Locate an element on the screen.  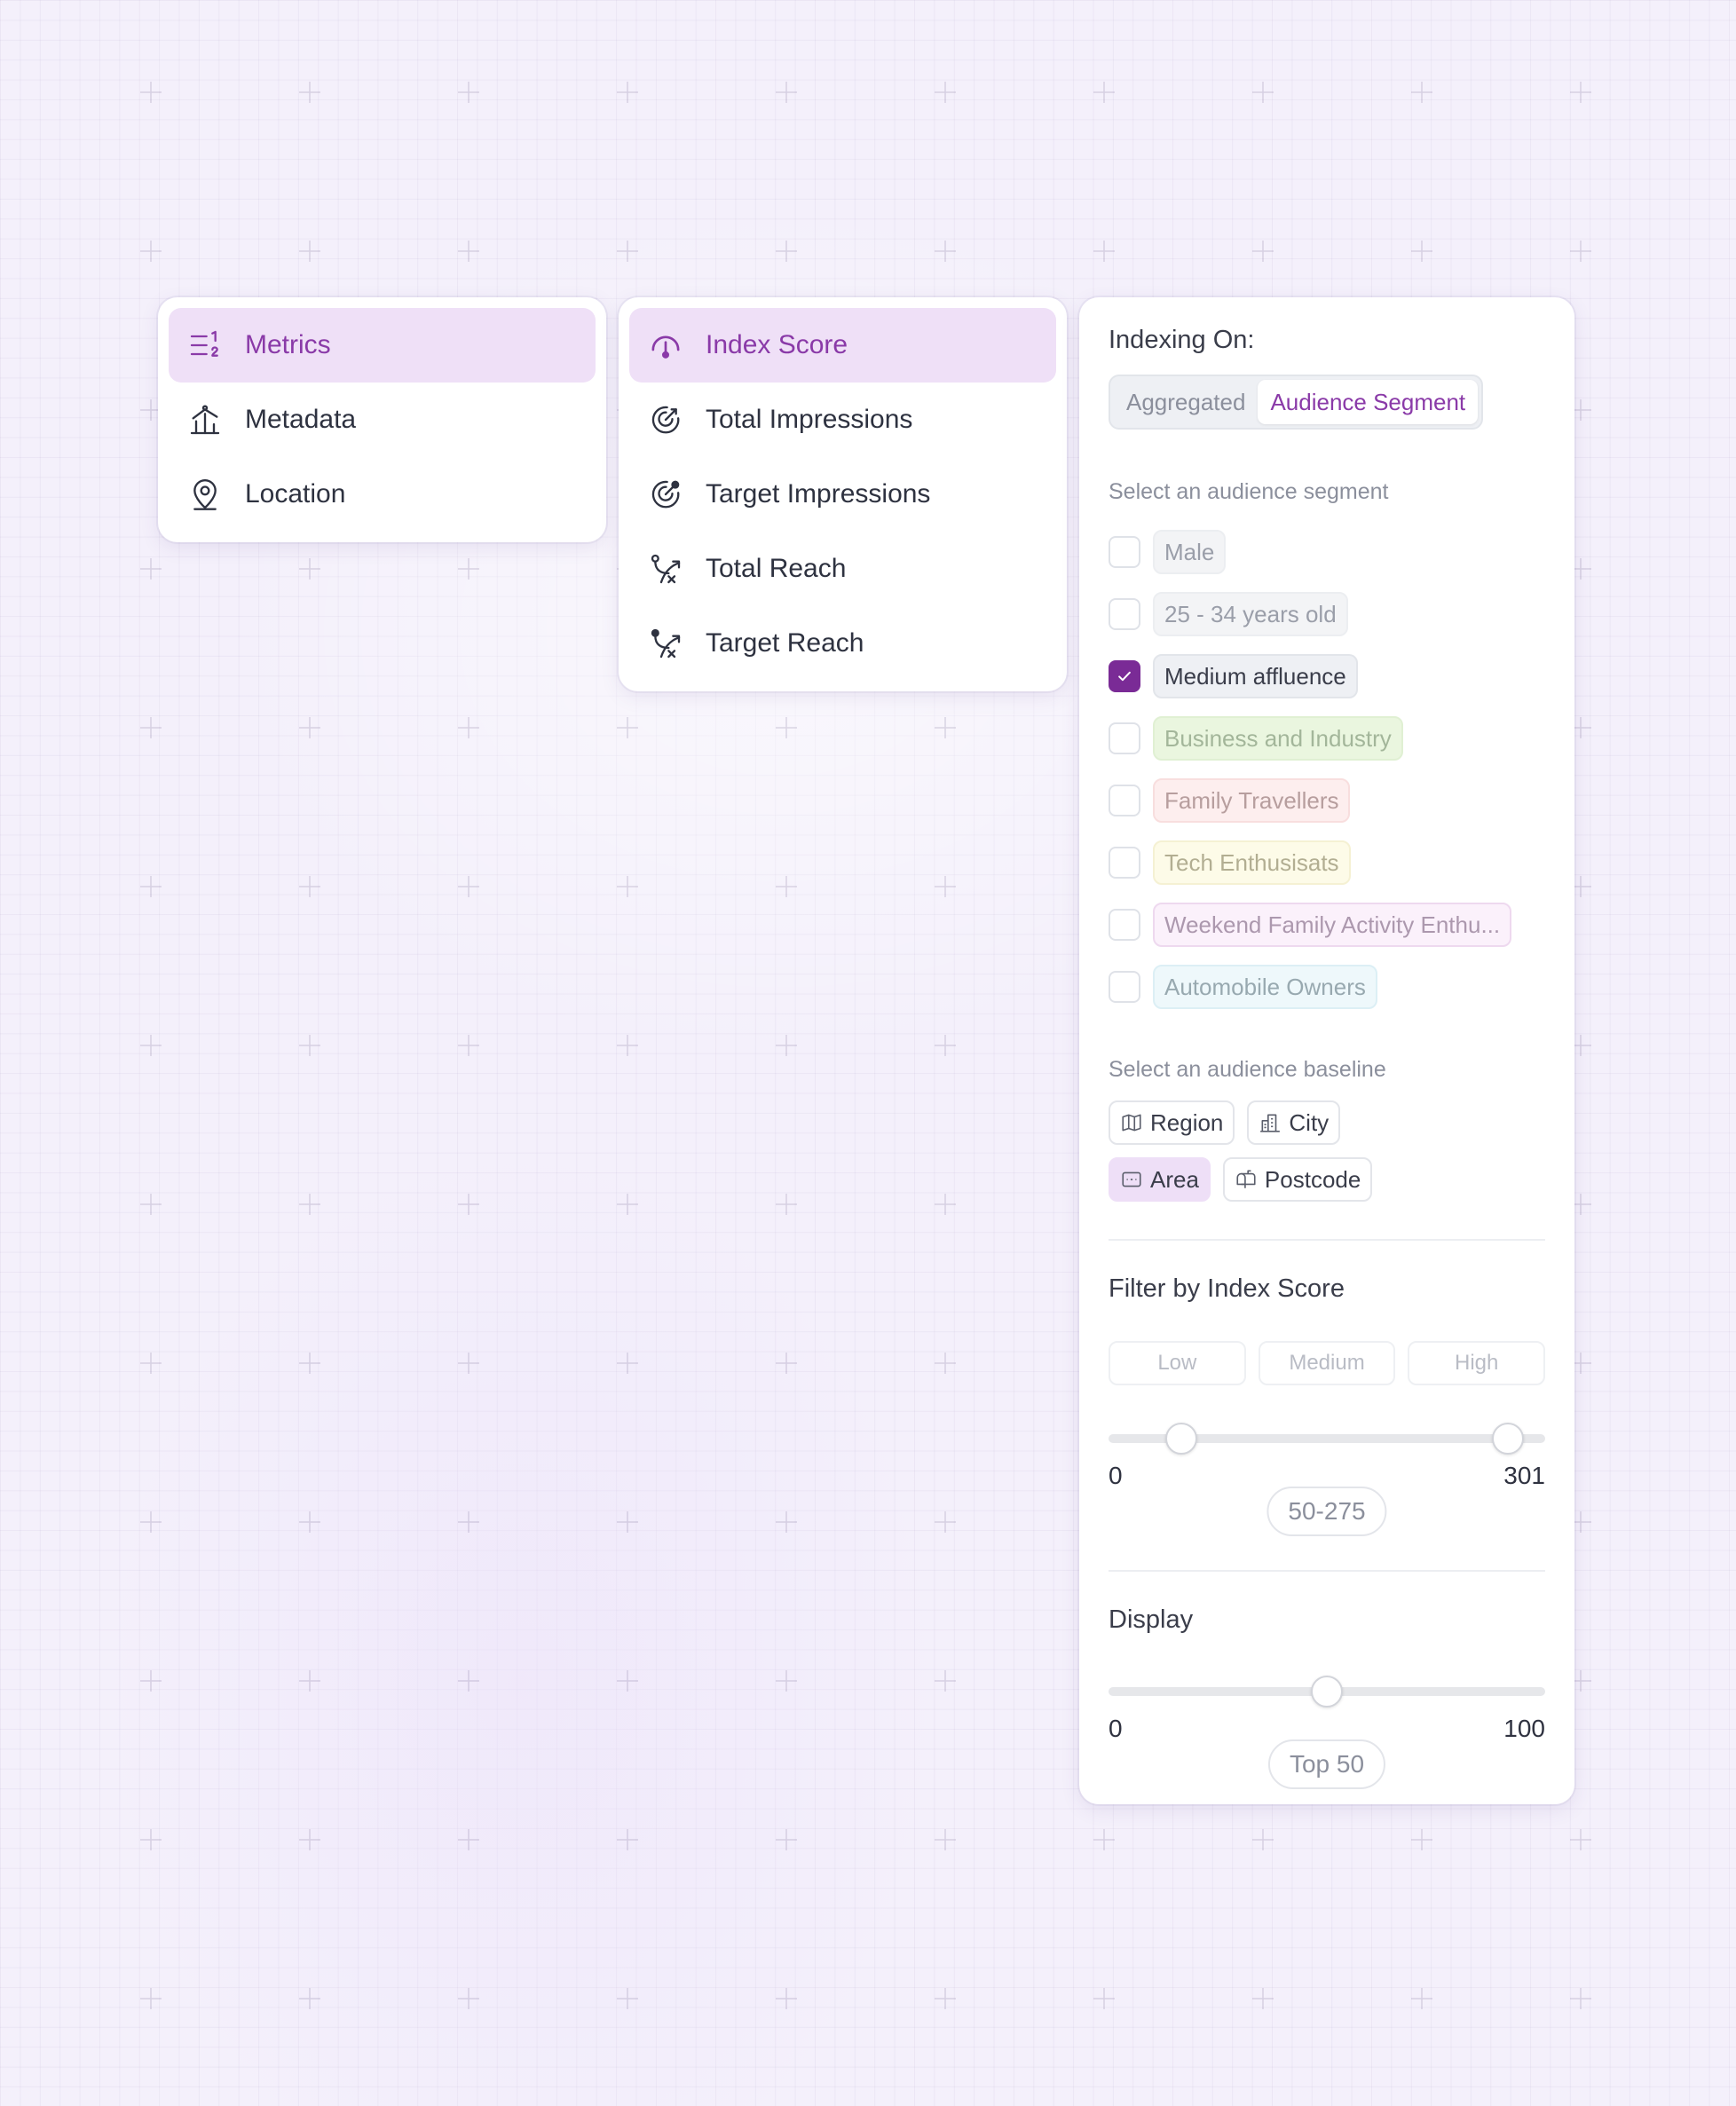
slider-handle is located at coordinates (1327, 1692).